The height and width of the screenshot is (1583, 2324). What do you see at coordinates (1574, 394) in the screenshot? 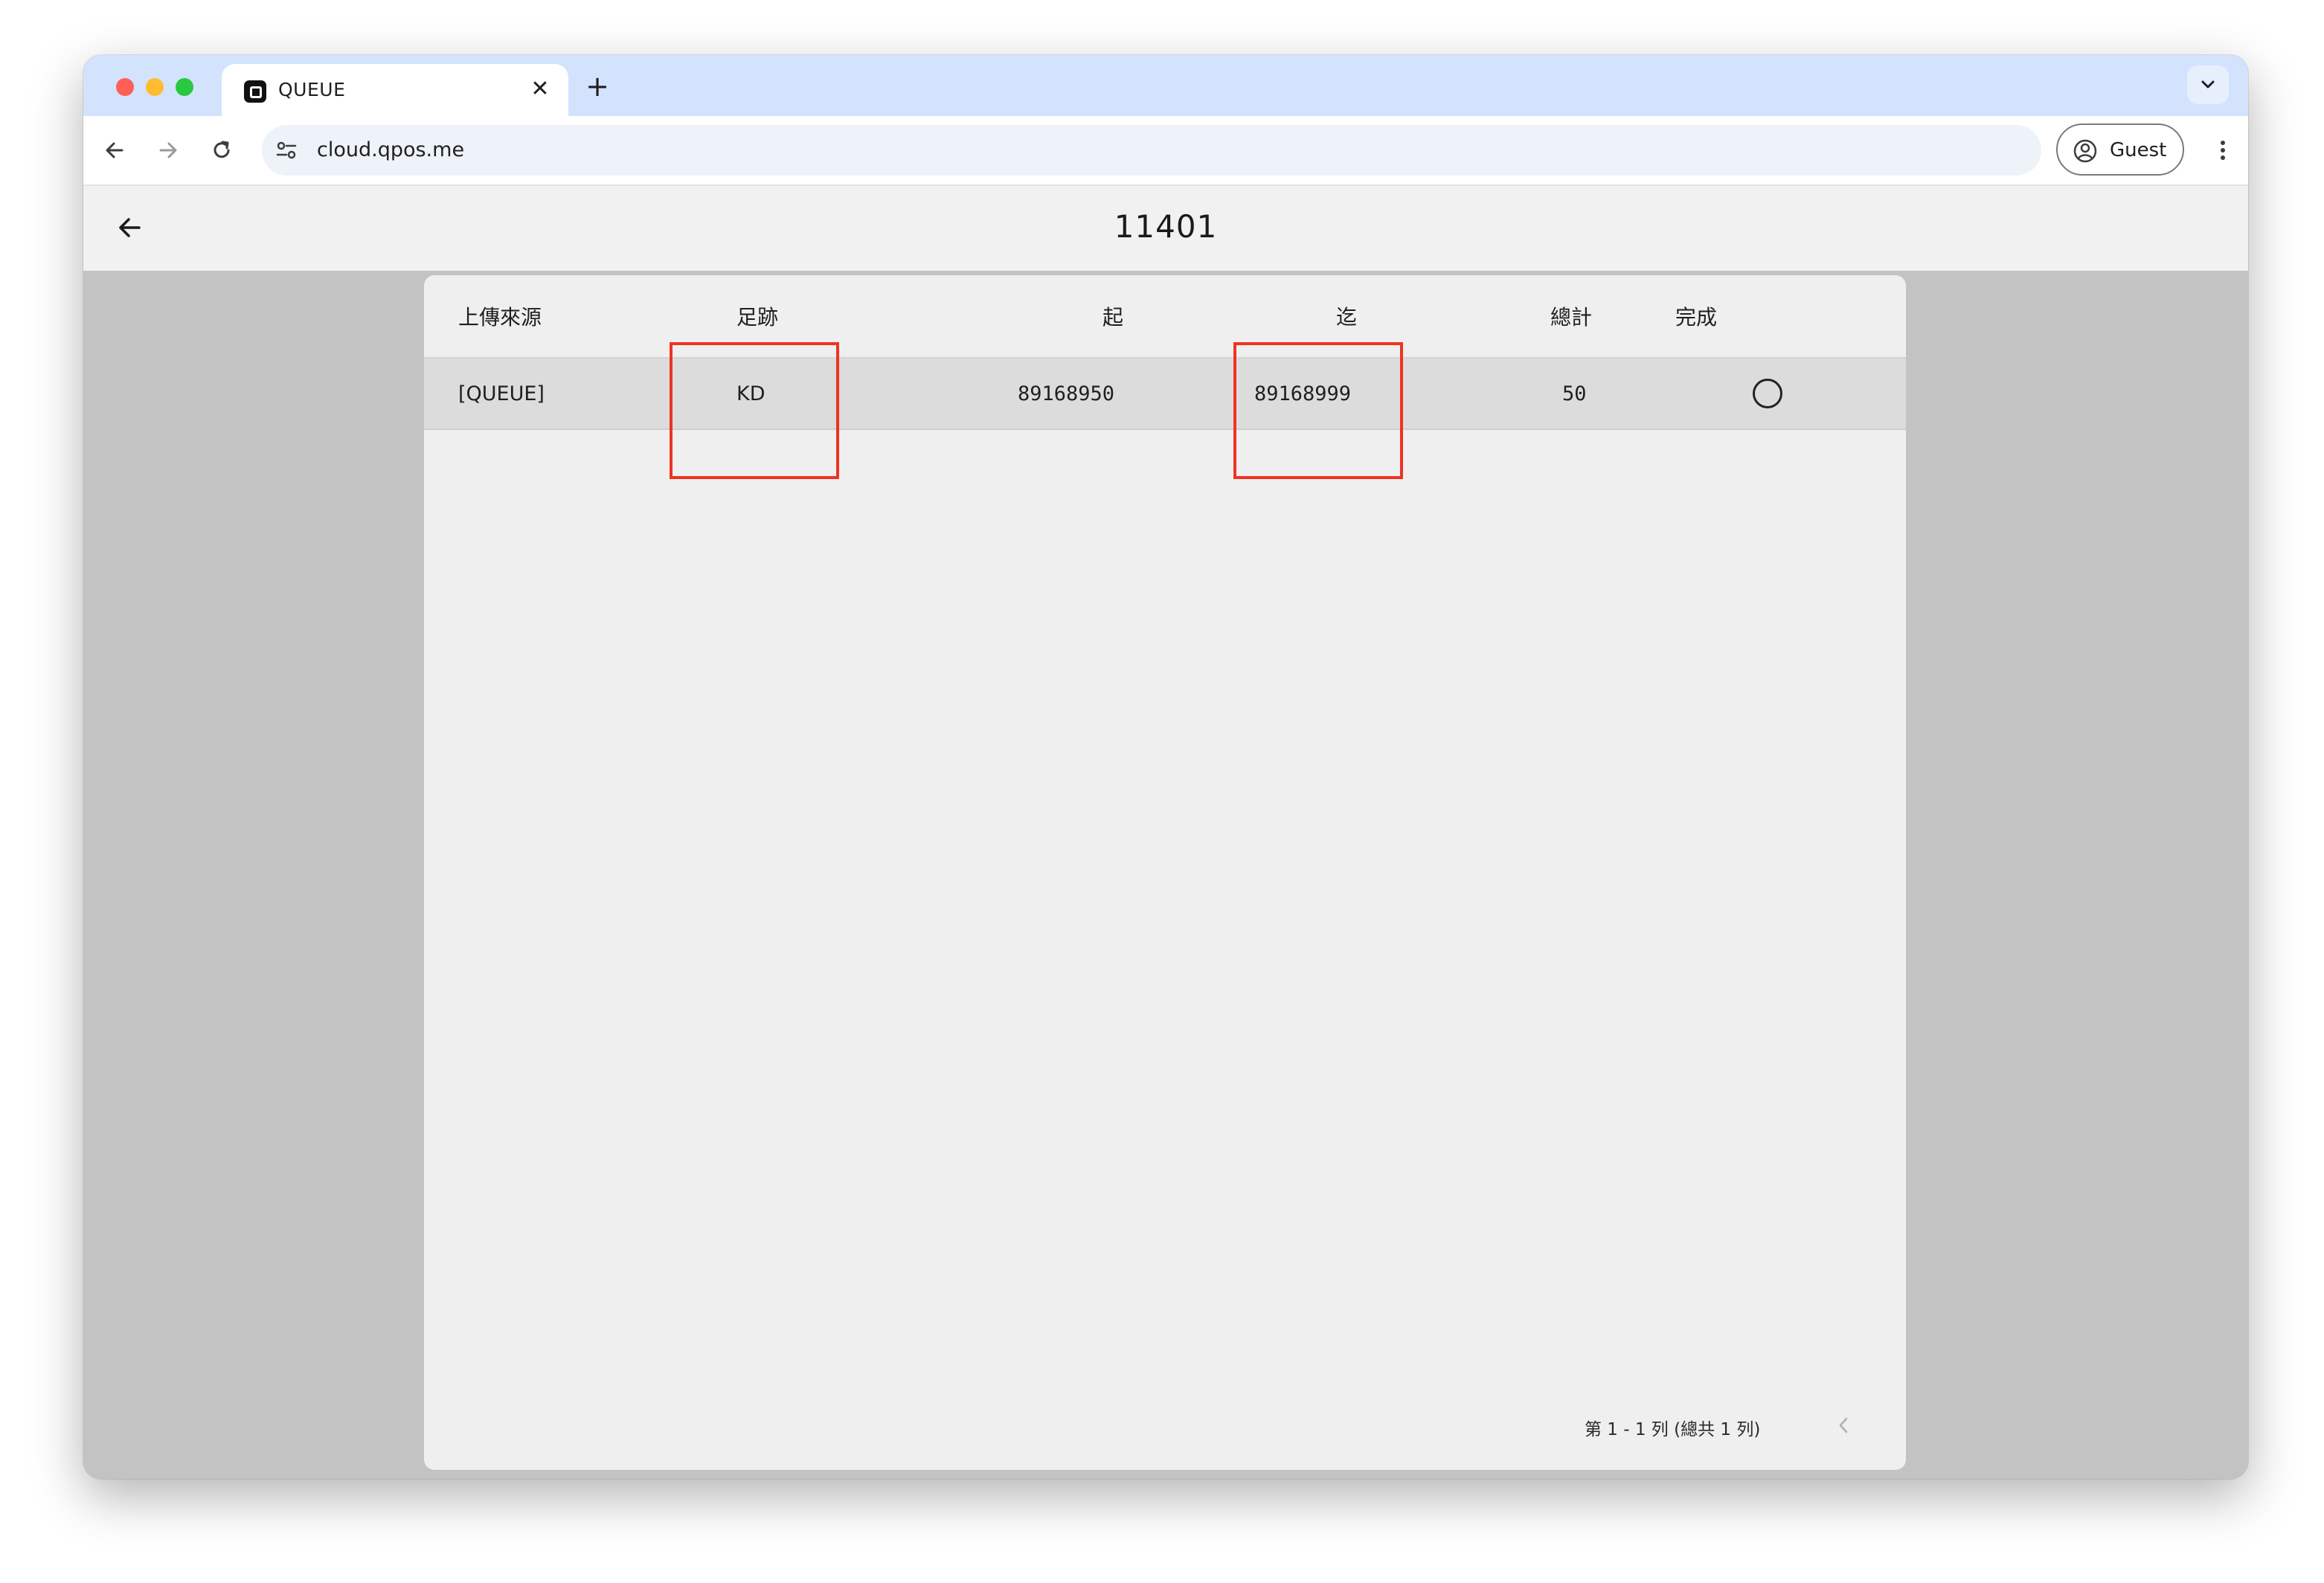
I see `cell-total: 50` at bounding box center [1574, 394].